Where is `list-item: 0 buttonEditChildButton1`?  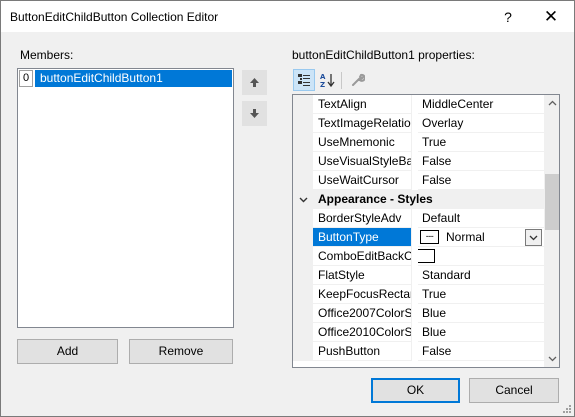
list-item: 0 buttonEditChildButton1 is located at coordinates (125, 78).